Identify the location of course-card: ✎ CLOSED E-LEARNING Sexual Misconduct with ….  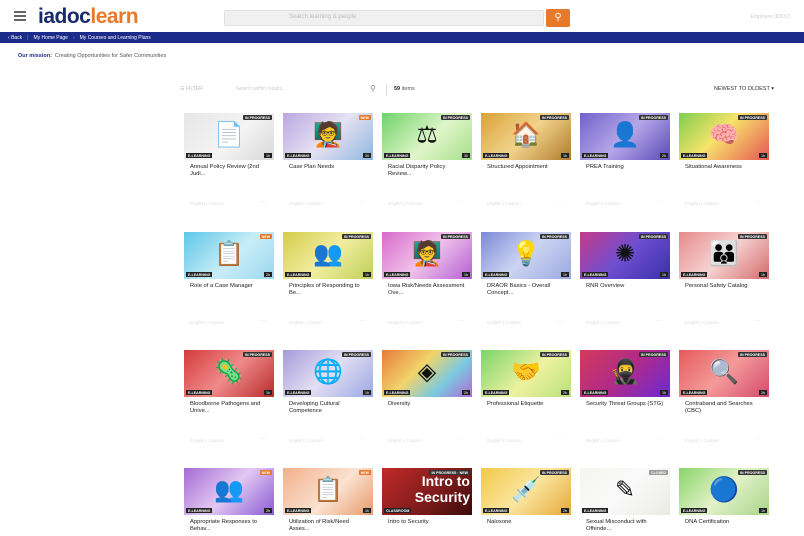
(625, 502).